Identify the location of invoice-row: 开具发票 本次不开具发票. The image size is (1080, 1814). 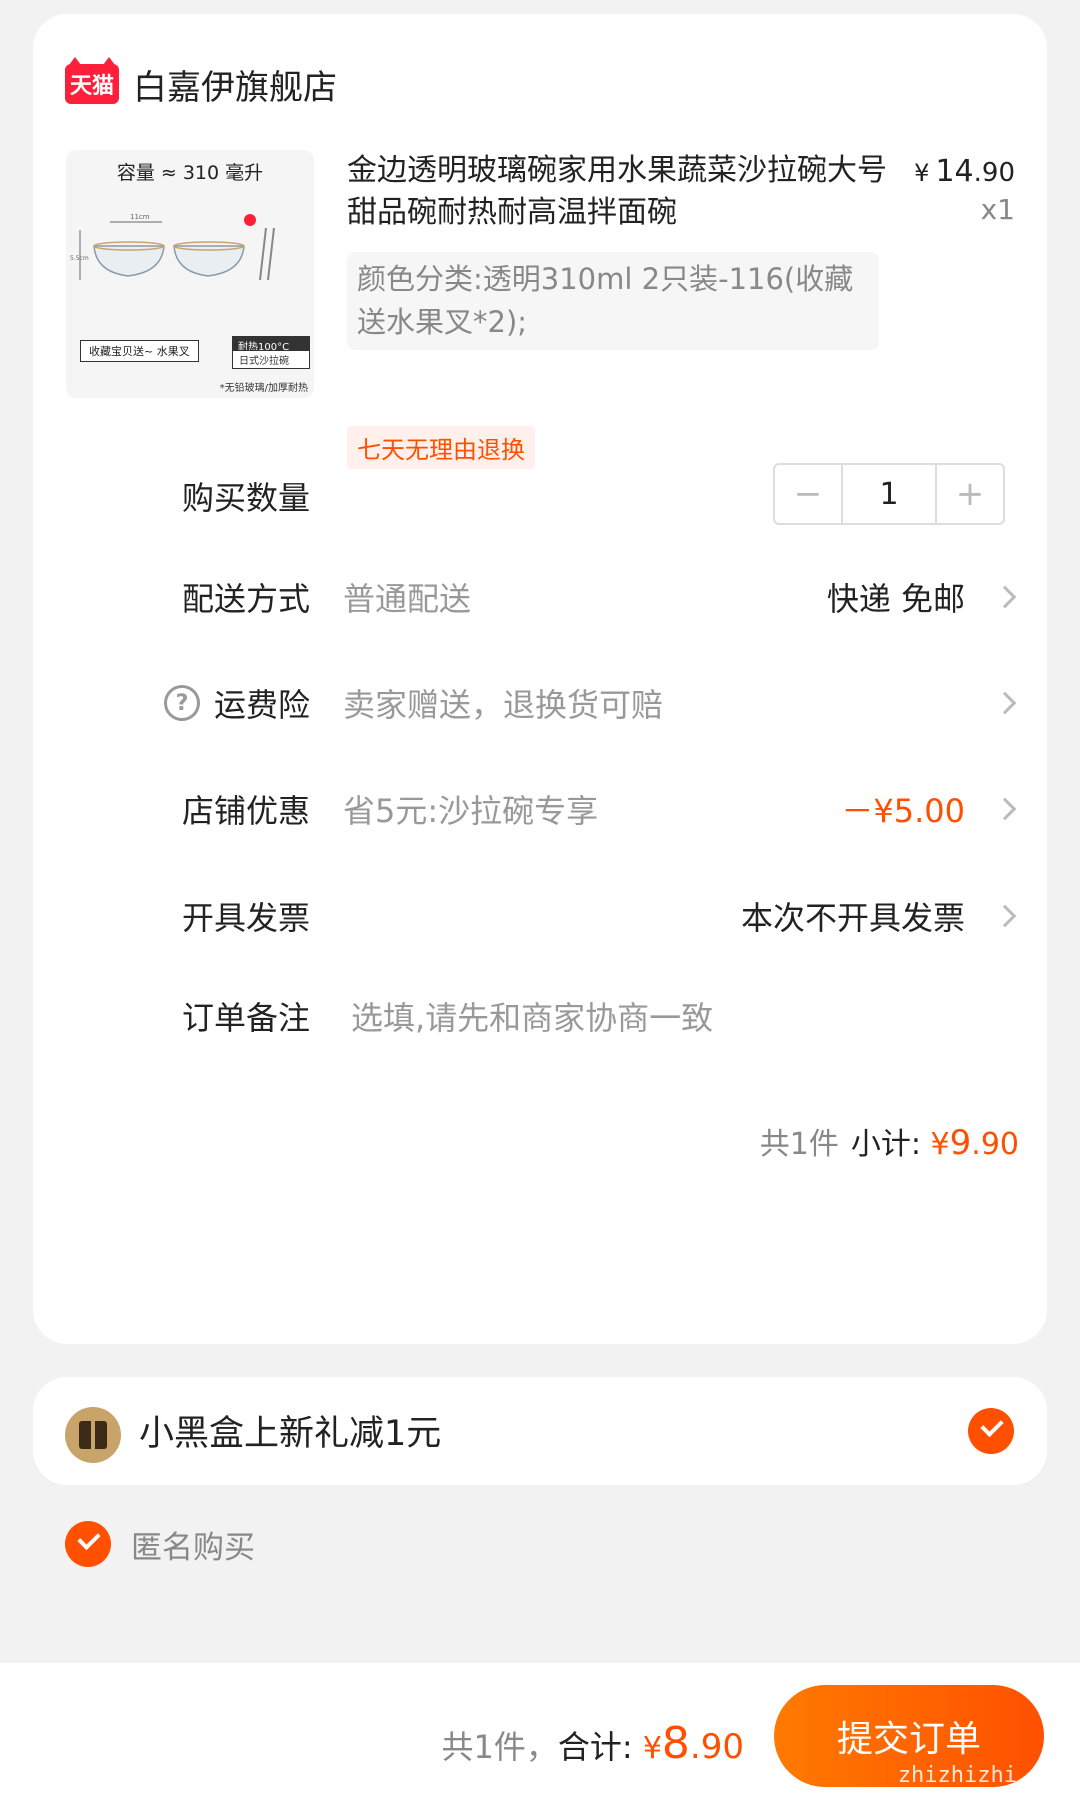
(540, 916).